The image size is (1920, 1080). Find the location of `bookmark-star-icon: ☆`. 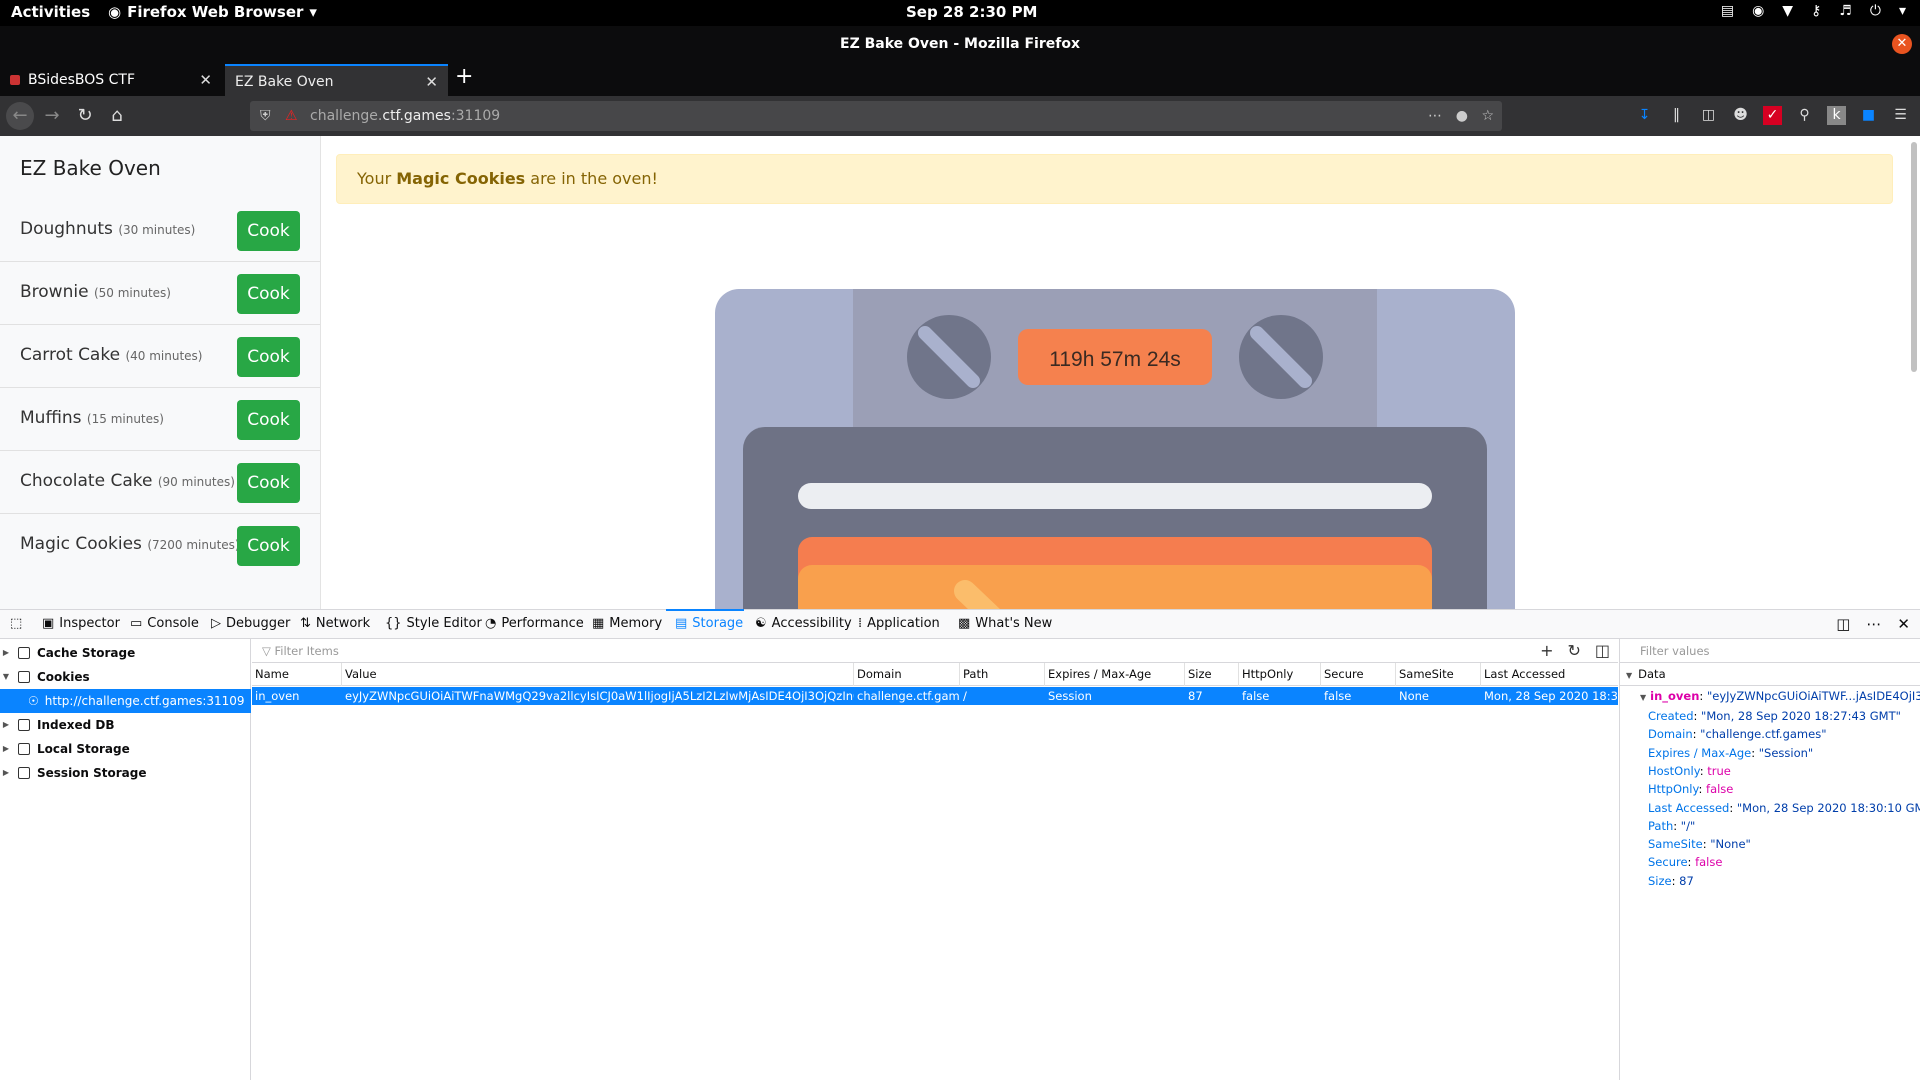

bookmark-star-icon: ☆ is located at coordinates (1487, 116).